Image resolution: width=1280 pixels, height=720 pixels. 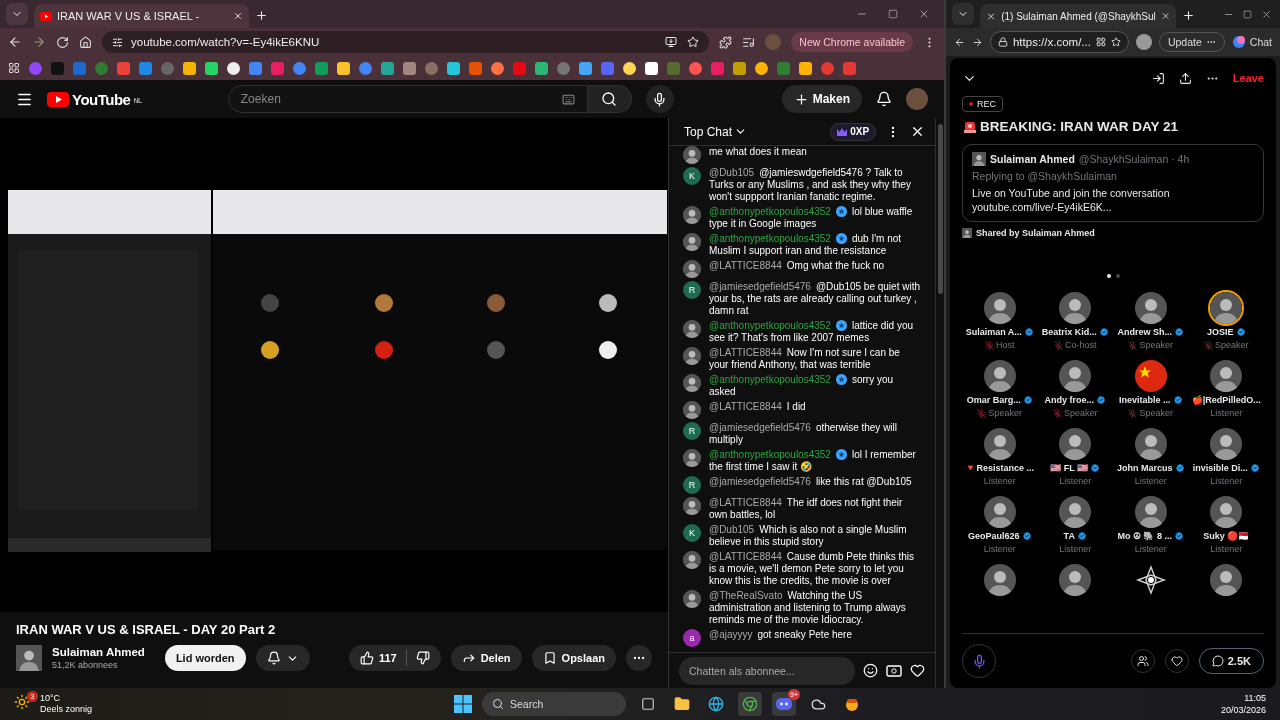 What do you see at coordinates (1176, 661) in the screenshot?
I see `reaction-button` at bounding box center [1176, 661].